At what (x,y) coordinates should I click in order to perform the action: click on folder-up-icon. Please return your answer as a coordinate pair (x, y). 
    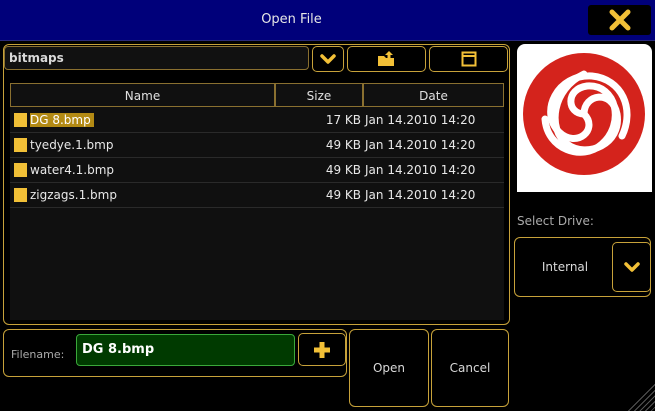
    Looking at the image, I should click on (385, 58).